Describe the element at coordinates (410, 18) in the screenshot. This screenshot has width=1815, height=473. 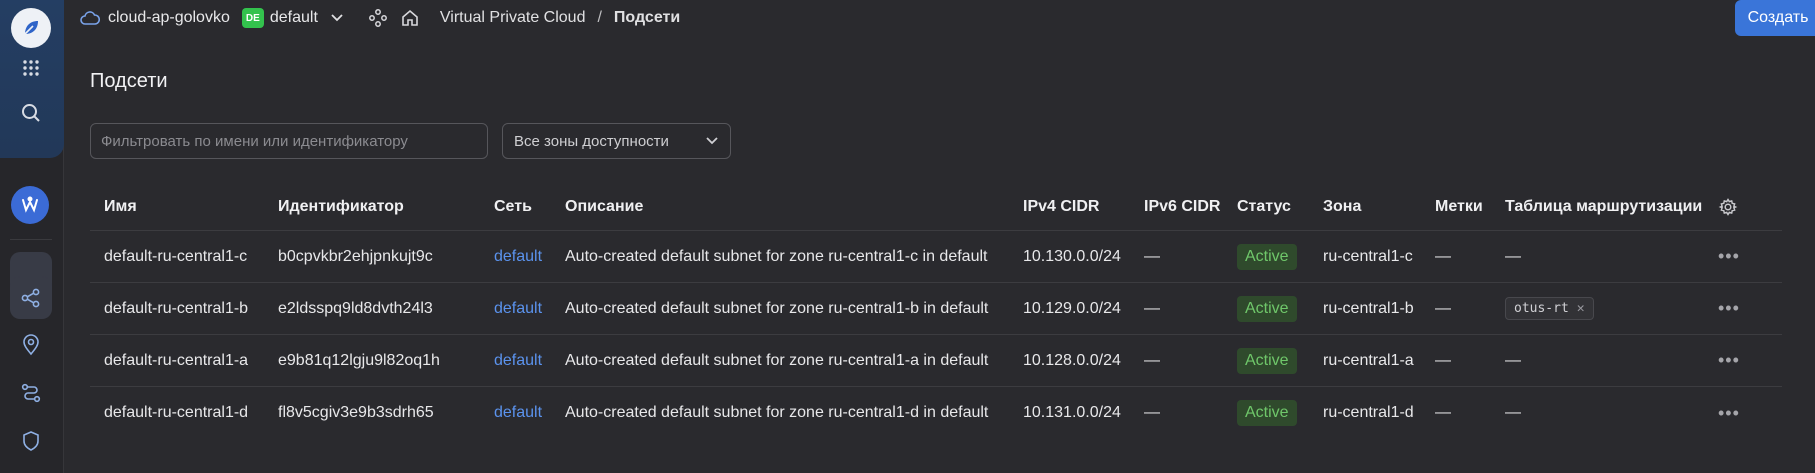
I see `home-icon` at that location.